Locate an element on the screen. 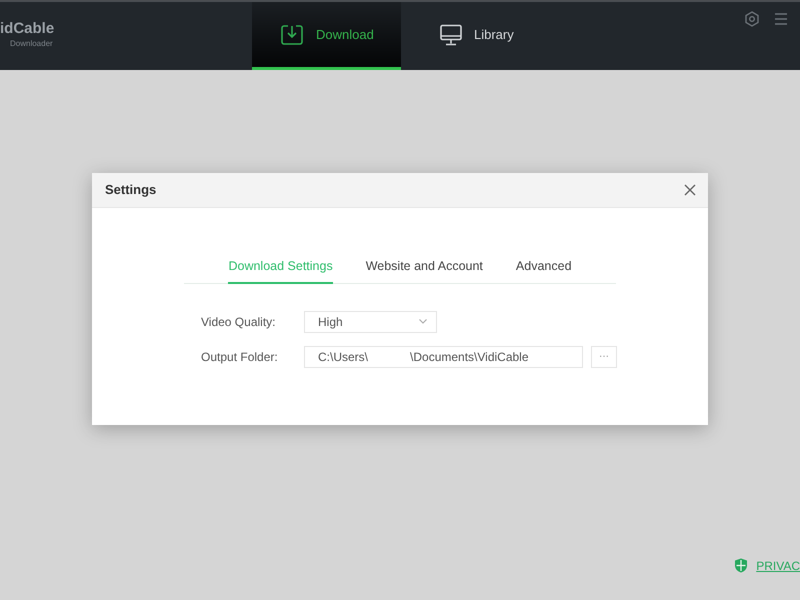 The height and width of the screenshot is (600, 800). settings-tab: Advanced is located at coordinates (544, 270).